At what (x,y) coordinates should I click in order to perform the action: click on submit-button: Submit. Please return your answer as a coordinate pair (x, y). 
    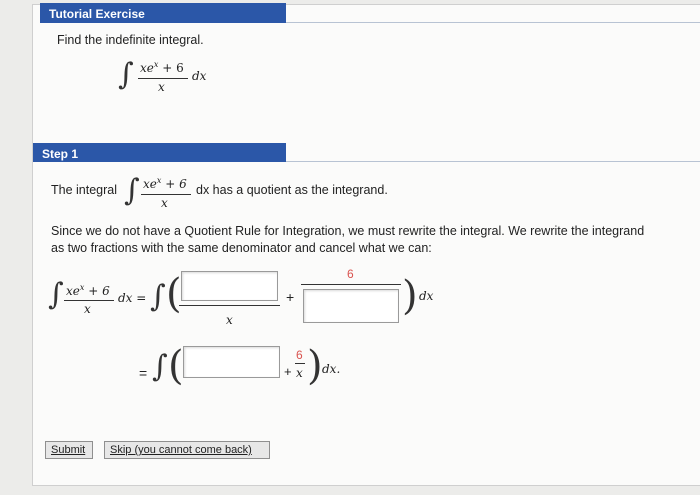
    Looking at the image, I should click on (69, 450).